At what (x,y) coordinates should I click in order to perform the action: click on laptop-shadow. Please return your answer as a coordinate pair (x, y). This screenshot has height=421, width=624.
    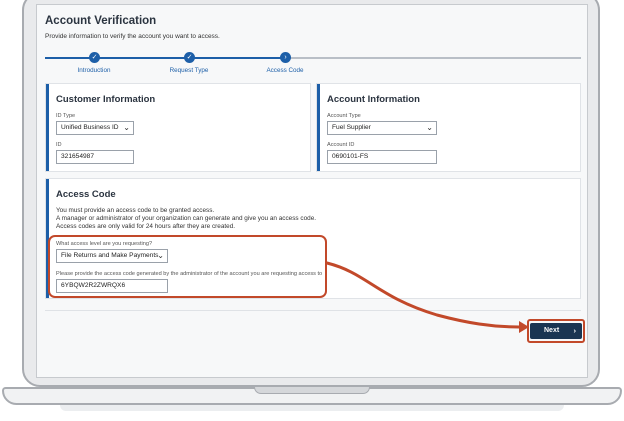
    Looking at the image, I should click on (312, 408).